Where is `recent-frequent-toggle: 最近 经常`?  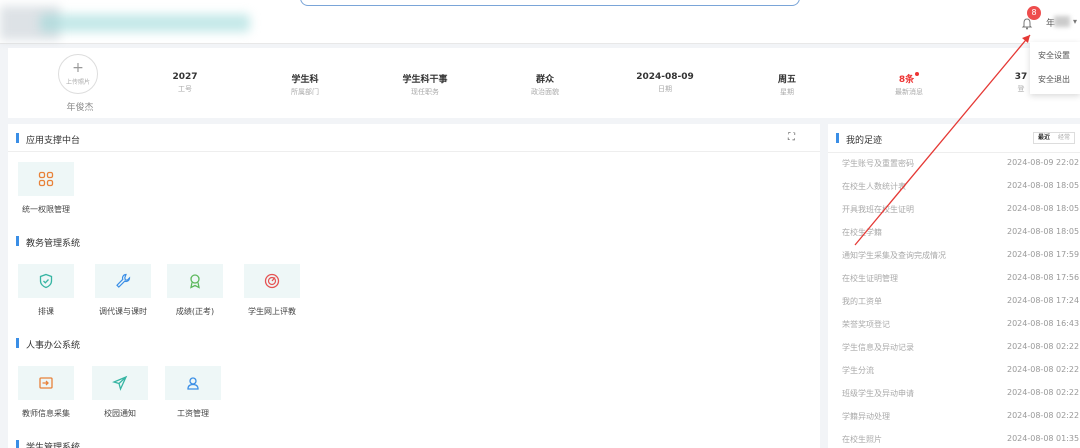 recent-frequent-toggle: 最近 经常 is located at coordinates (1054, 138).